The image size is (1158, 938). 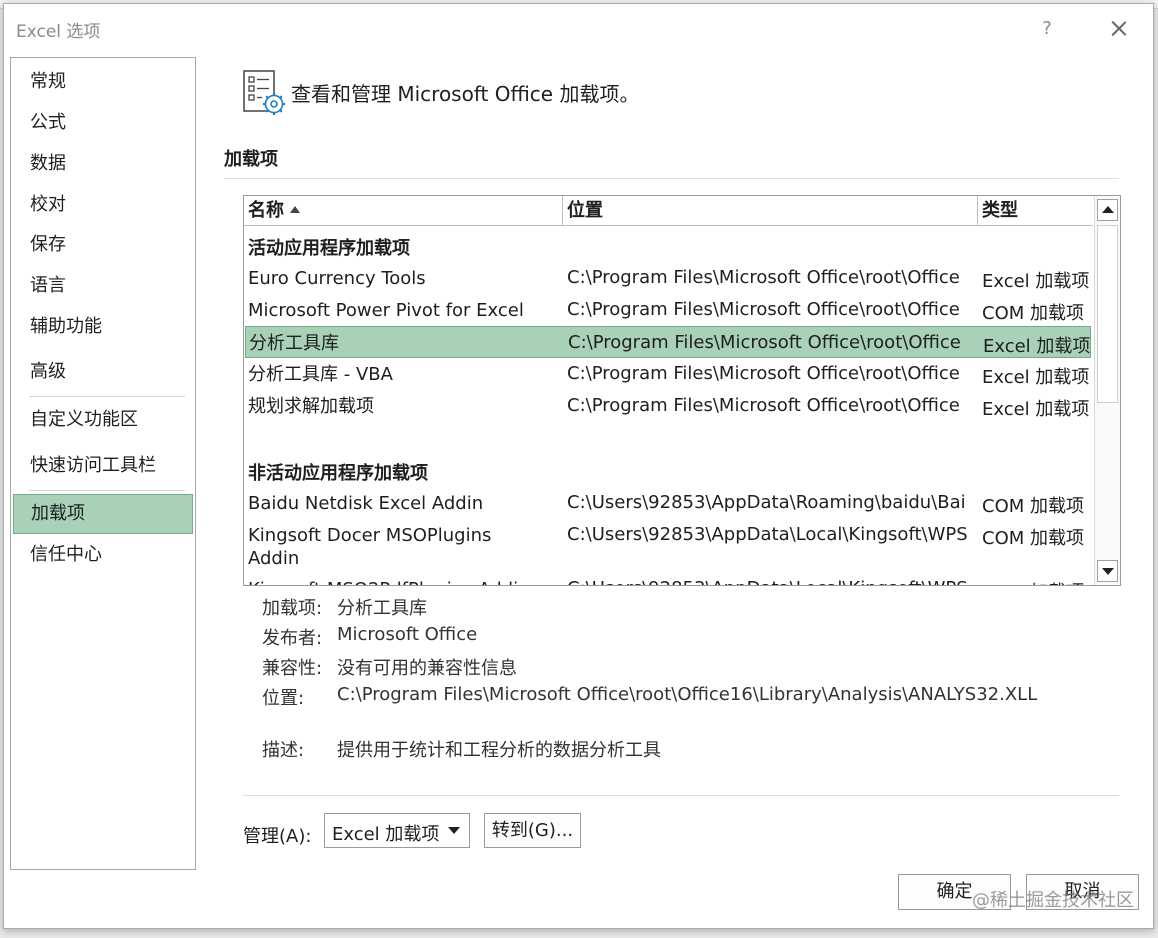 I want to click on manage-dropdown: Excel 加载项, so click(x=397, y=830).